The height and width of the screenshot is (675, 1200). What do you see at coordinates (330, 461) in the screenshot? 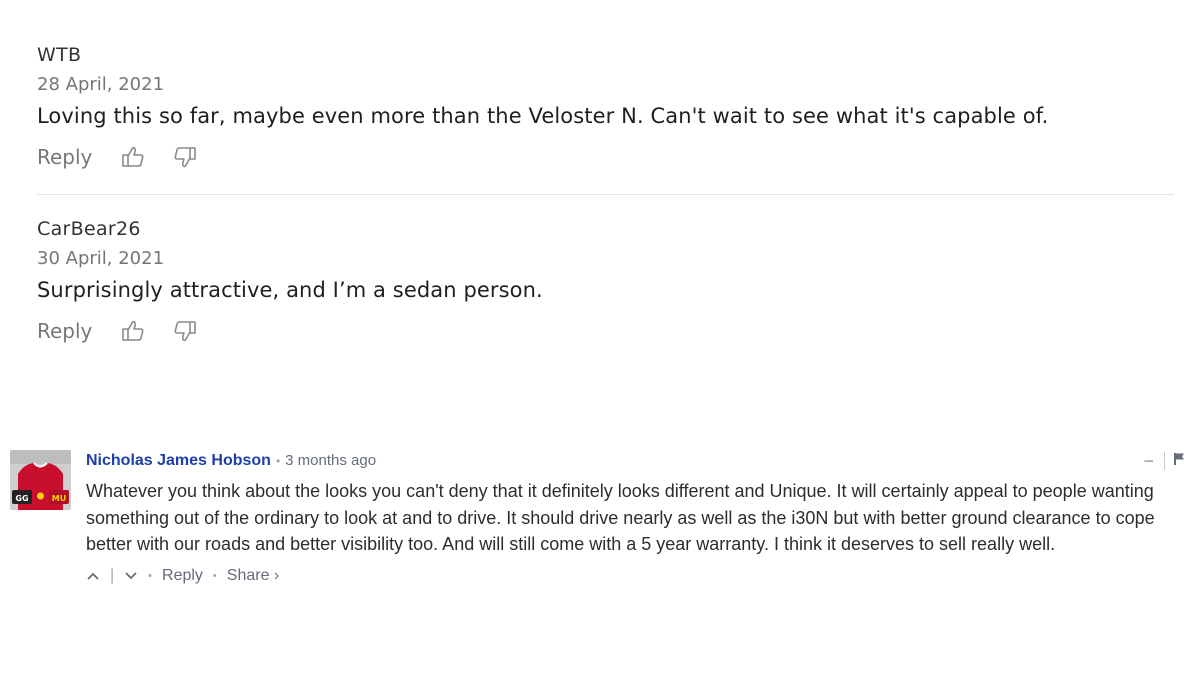
I see `comment-time: 3 months ago` at bounding box center [330, 461].